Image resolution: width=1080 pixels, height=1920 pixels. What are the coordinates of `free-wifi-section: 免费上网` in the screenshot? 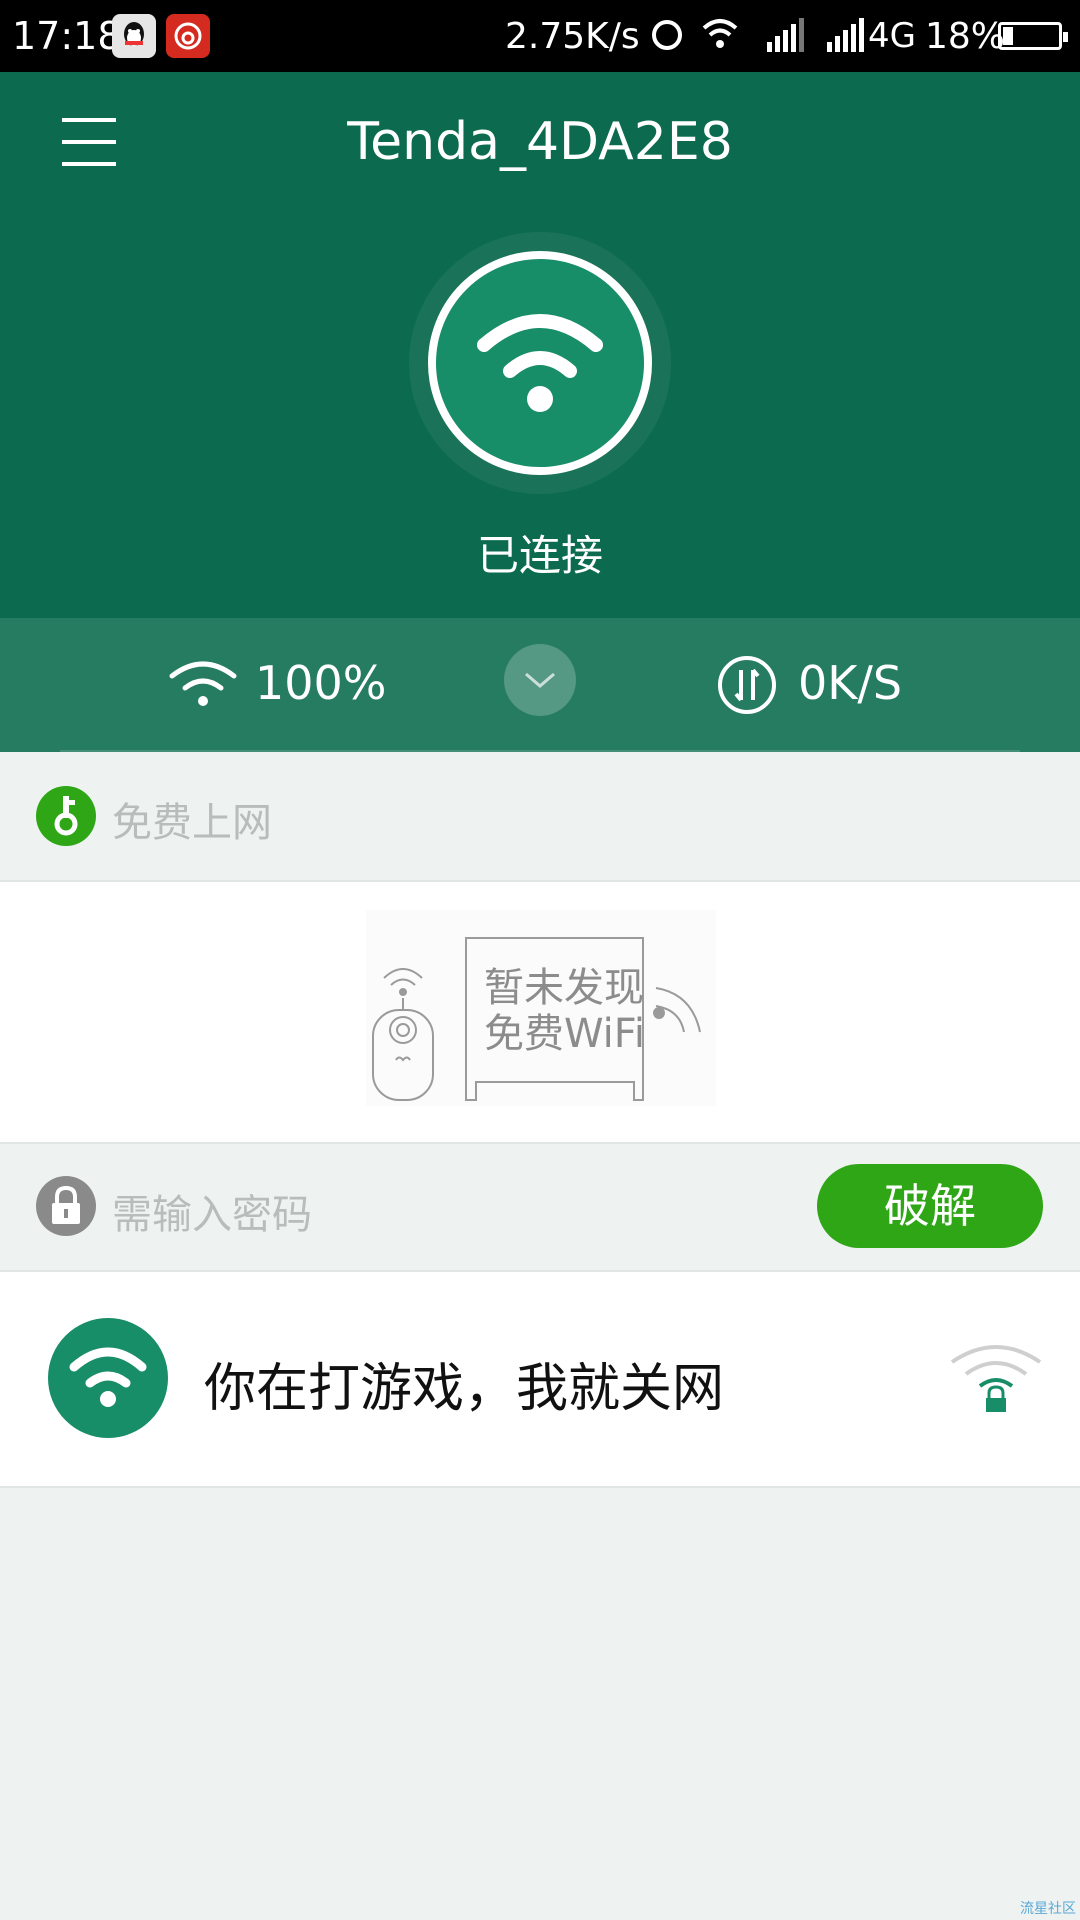 It's located at (540, 817).